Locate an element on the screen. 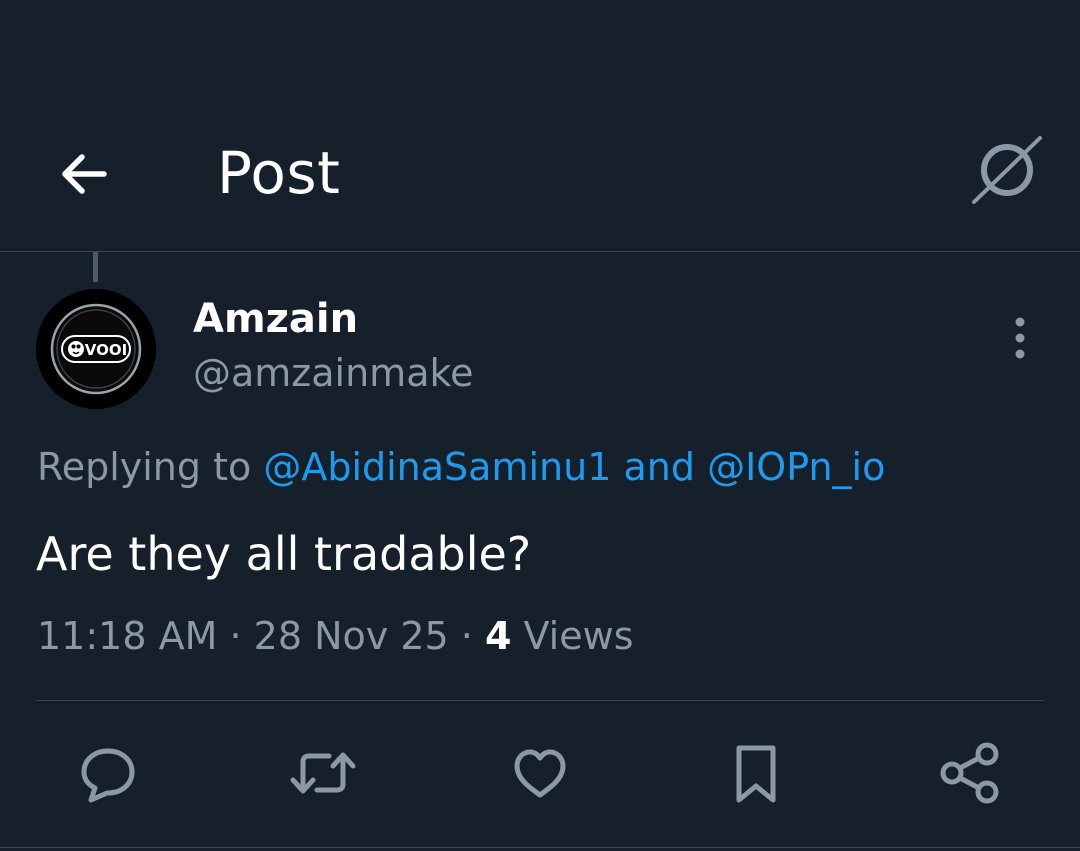 The width and height of the screenshot is (1080, 851). repost-button is located at coordinates (323, 773).